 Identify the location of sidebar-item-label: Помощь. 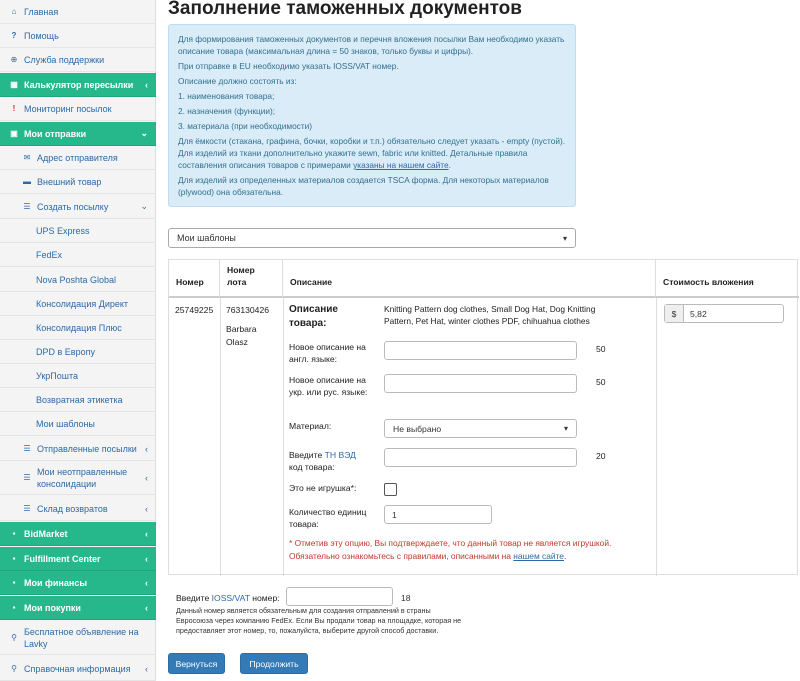
(41, 35).